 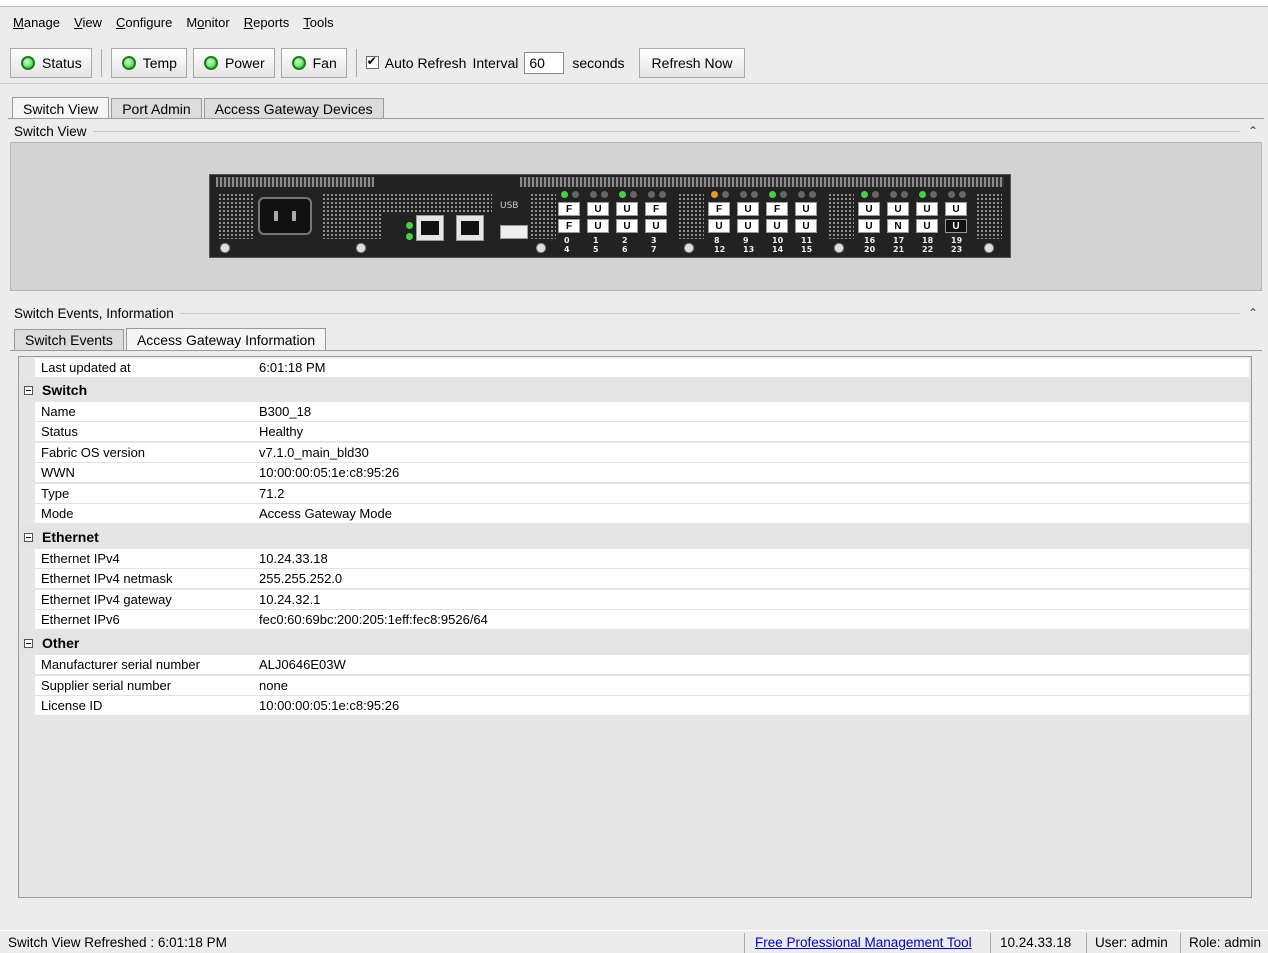 I want to click on port-number-label: 22, so click(x=928, y=249).